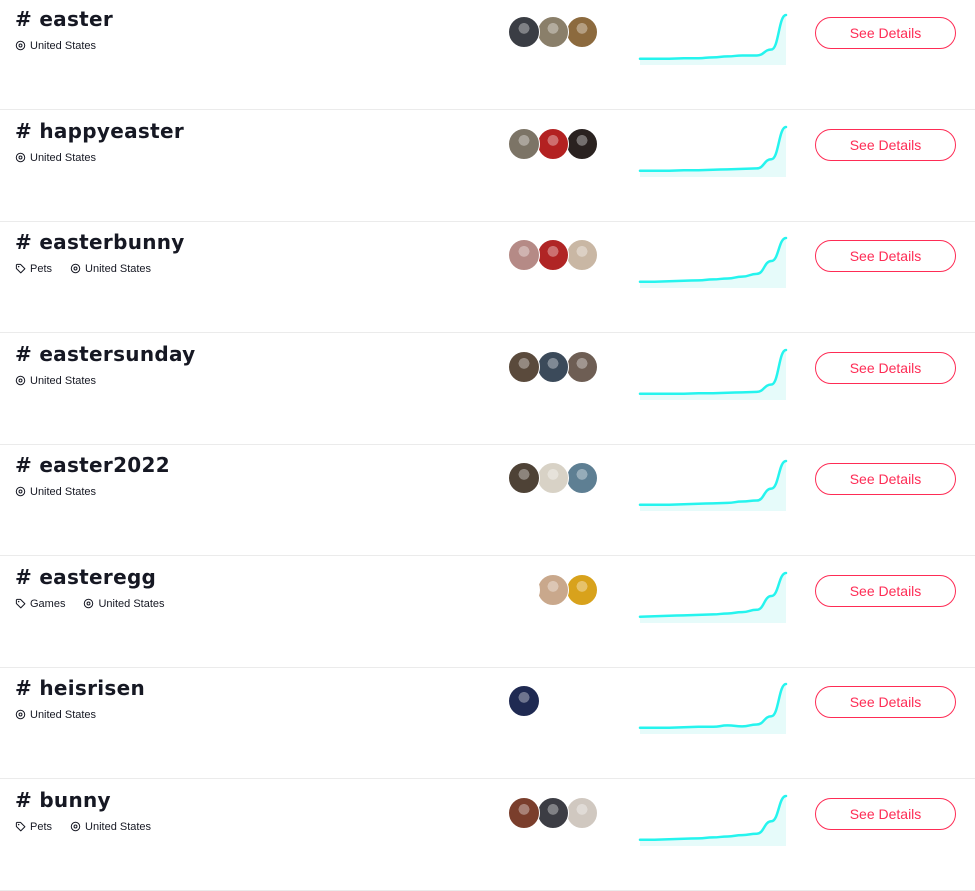 The width and height of the screenshot is (975, 891). I want to click on meta-text: Games, so click(48, 603).